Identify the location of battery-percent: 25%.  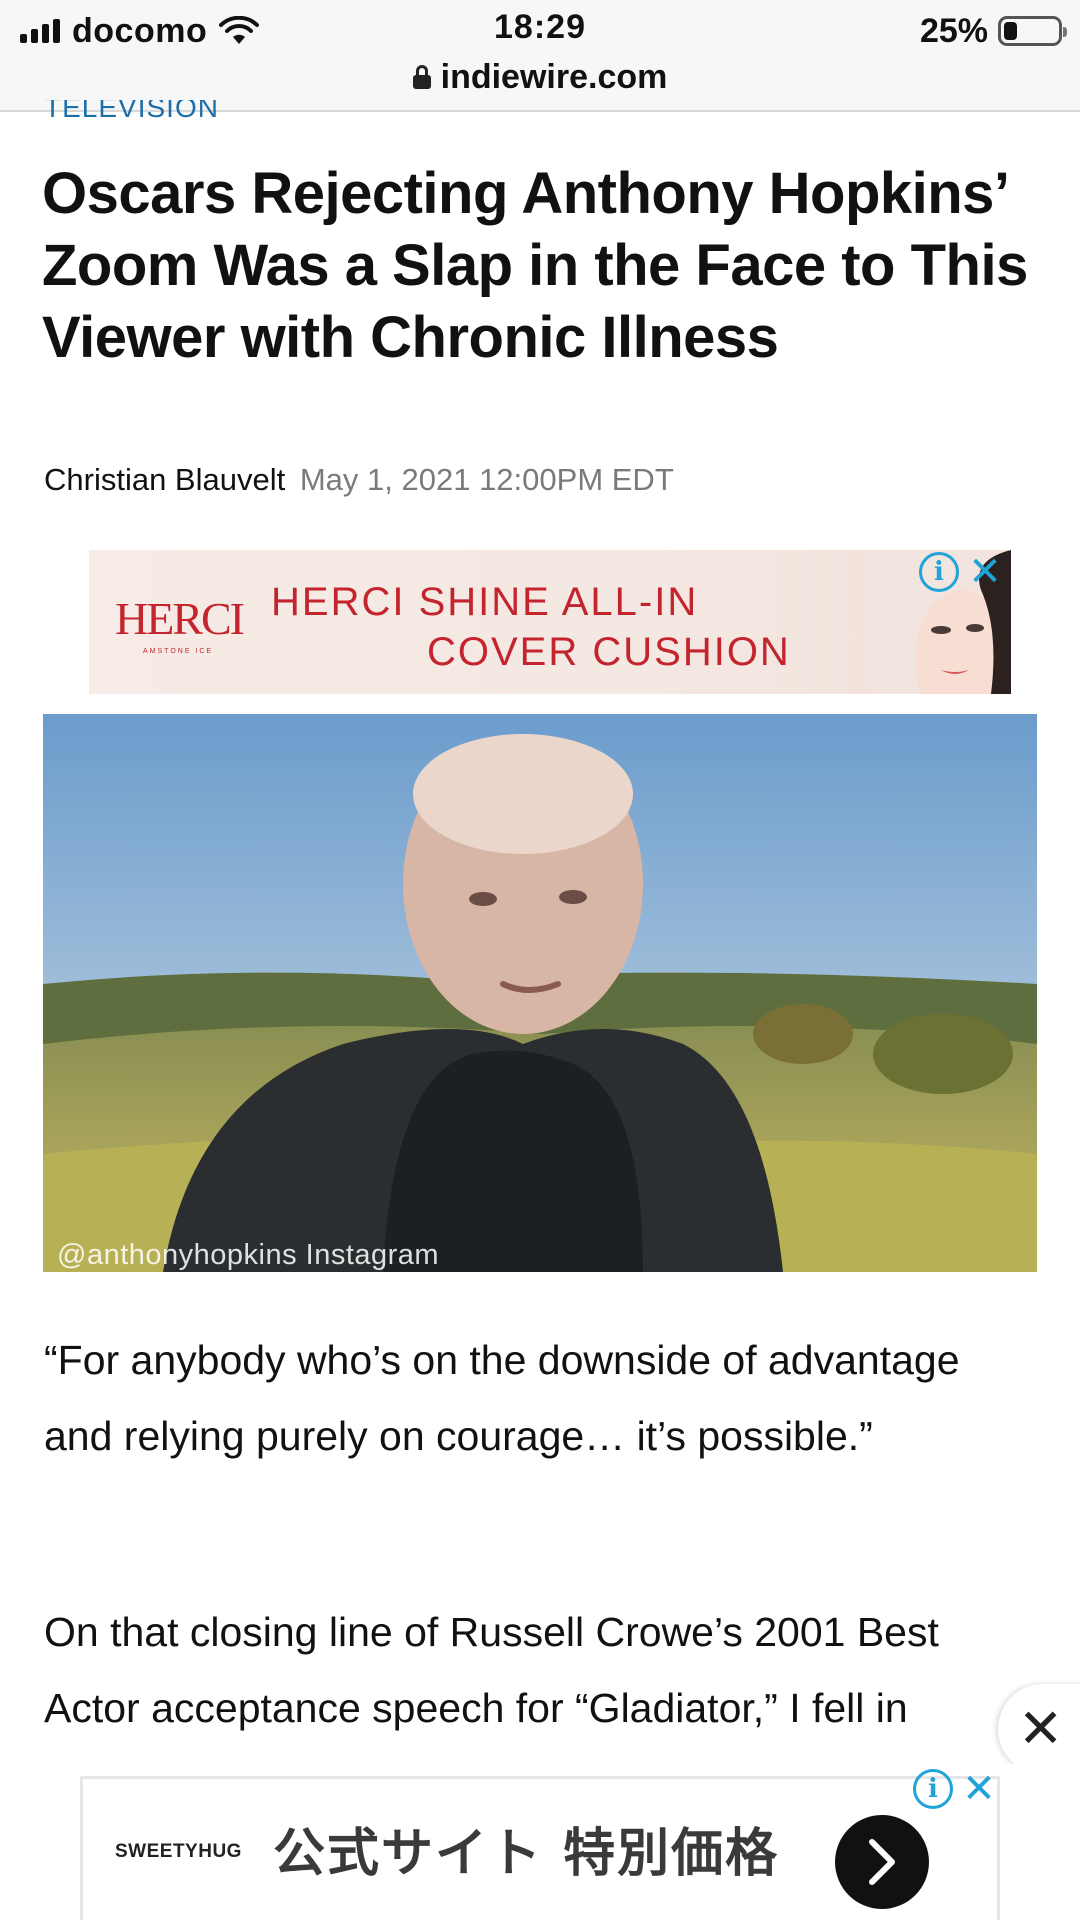
(953, 30).